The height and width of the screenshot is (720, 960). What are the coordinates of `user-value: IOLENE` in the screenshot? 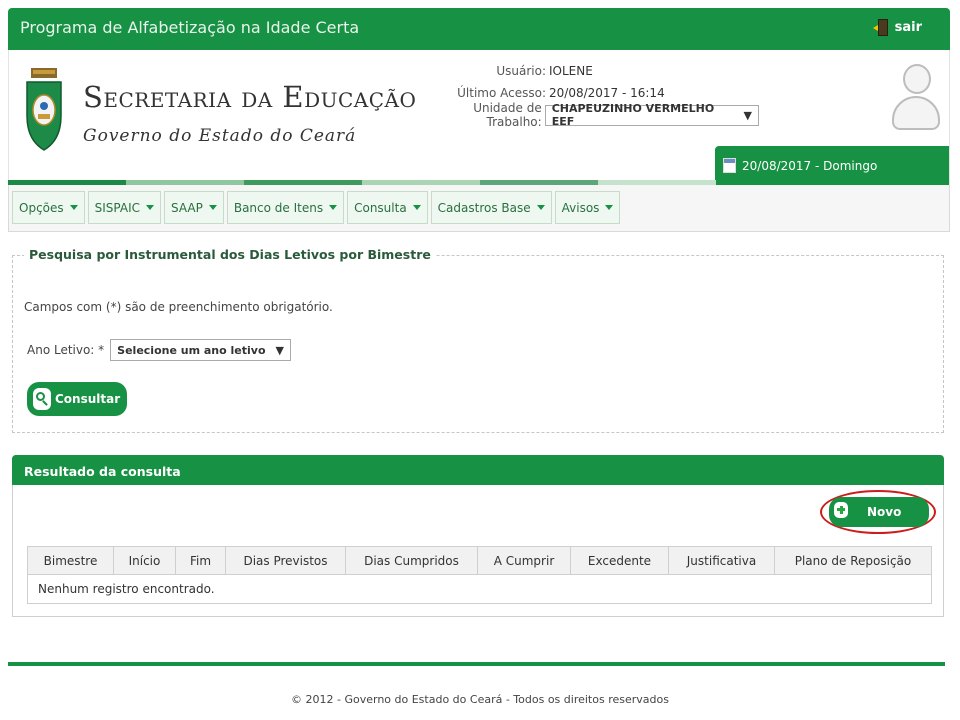 It's located at (571, 71).